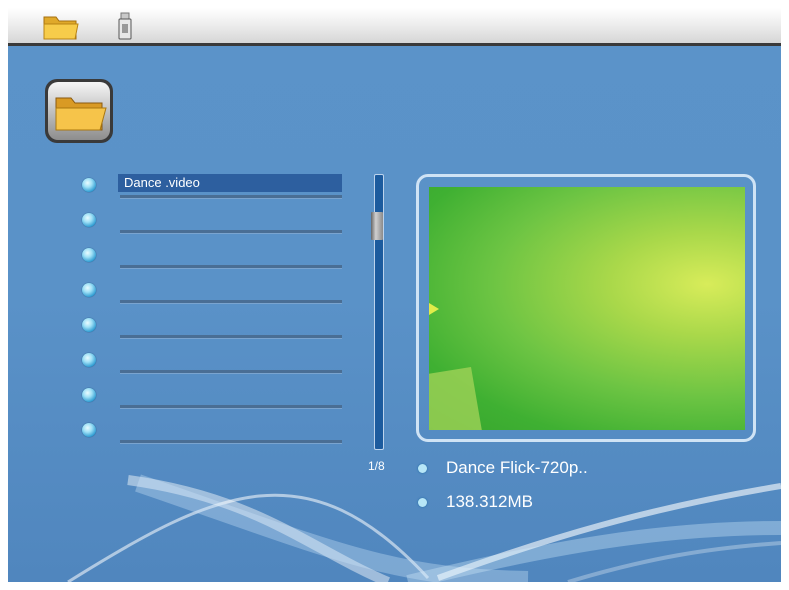 This screenshot has width=789, height=590. What do you see at coordinates (394, 27) in the screenshot?
I see `top-bar` at bounding box center [394, 27].